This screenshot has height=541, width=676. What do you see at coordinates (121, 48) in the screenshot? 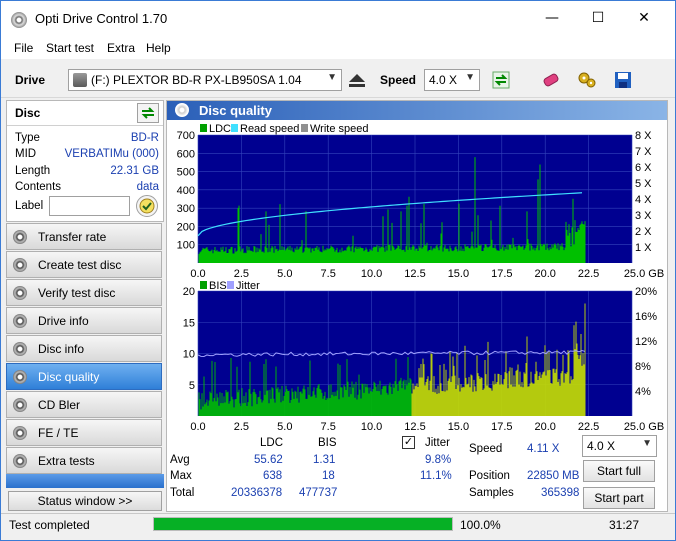
I see `menu-extra: Extra` at bounding box center [121, 48].